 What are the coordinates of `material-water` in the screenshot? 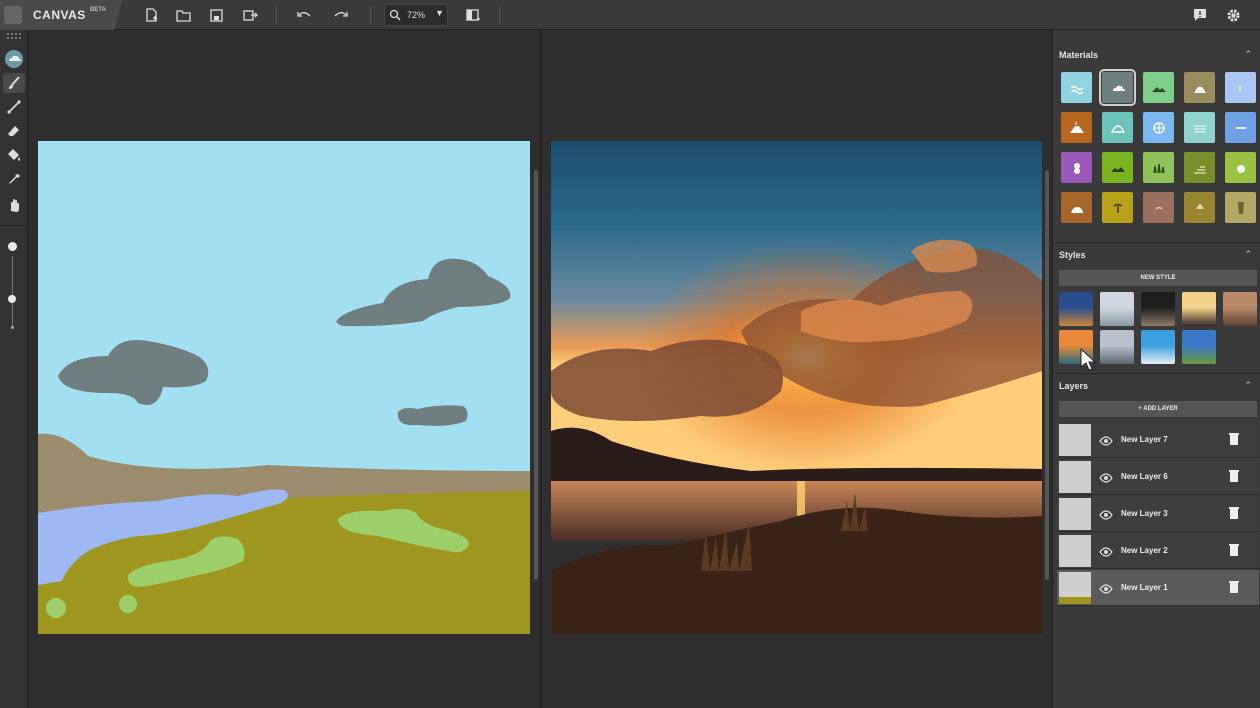 It's located at (1076, 87).